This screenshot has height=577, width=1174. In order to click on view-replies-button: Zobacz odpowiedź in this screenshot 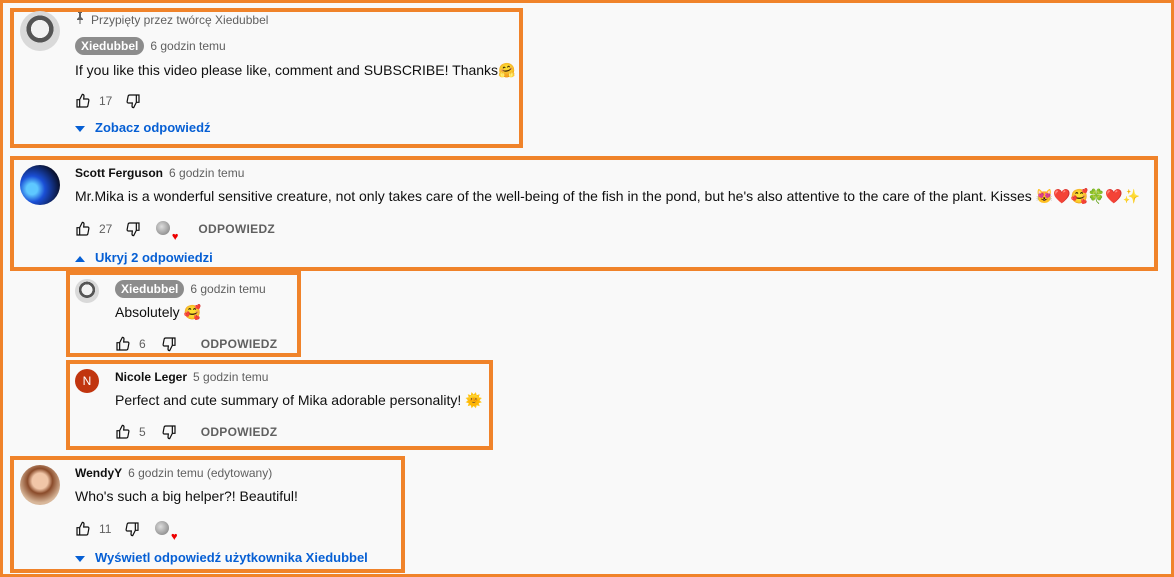, I will do `click(143, 127)`.